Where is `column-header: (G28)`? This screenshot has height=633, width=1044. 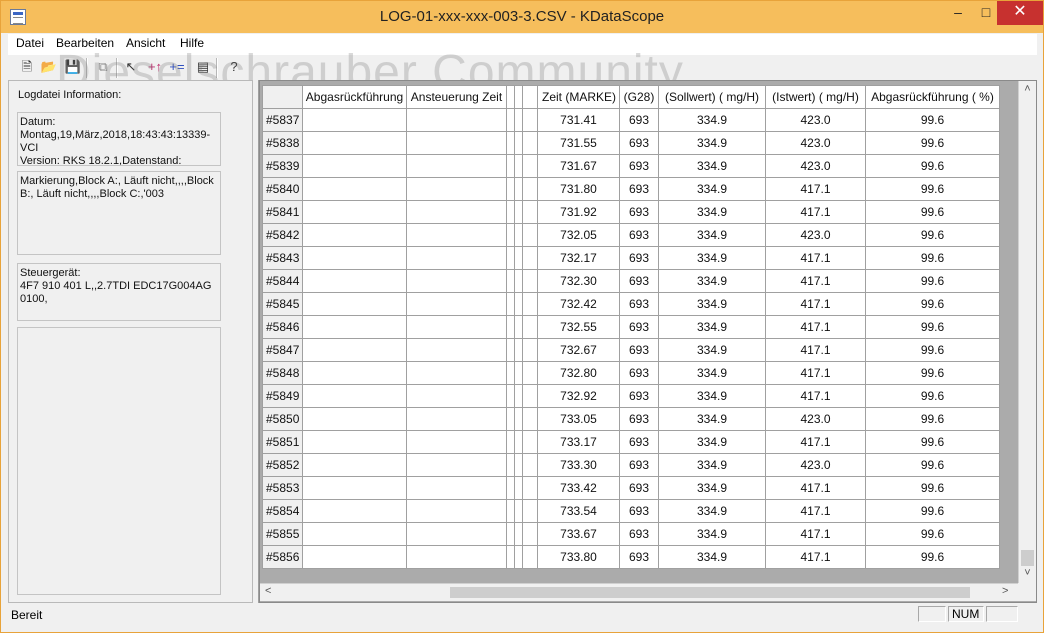
column-header: (G28) is located at coordinates (639, 97).